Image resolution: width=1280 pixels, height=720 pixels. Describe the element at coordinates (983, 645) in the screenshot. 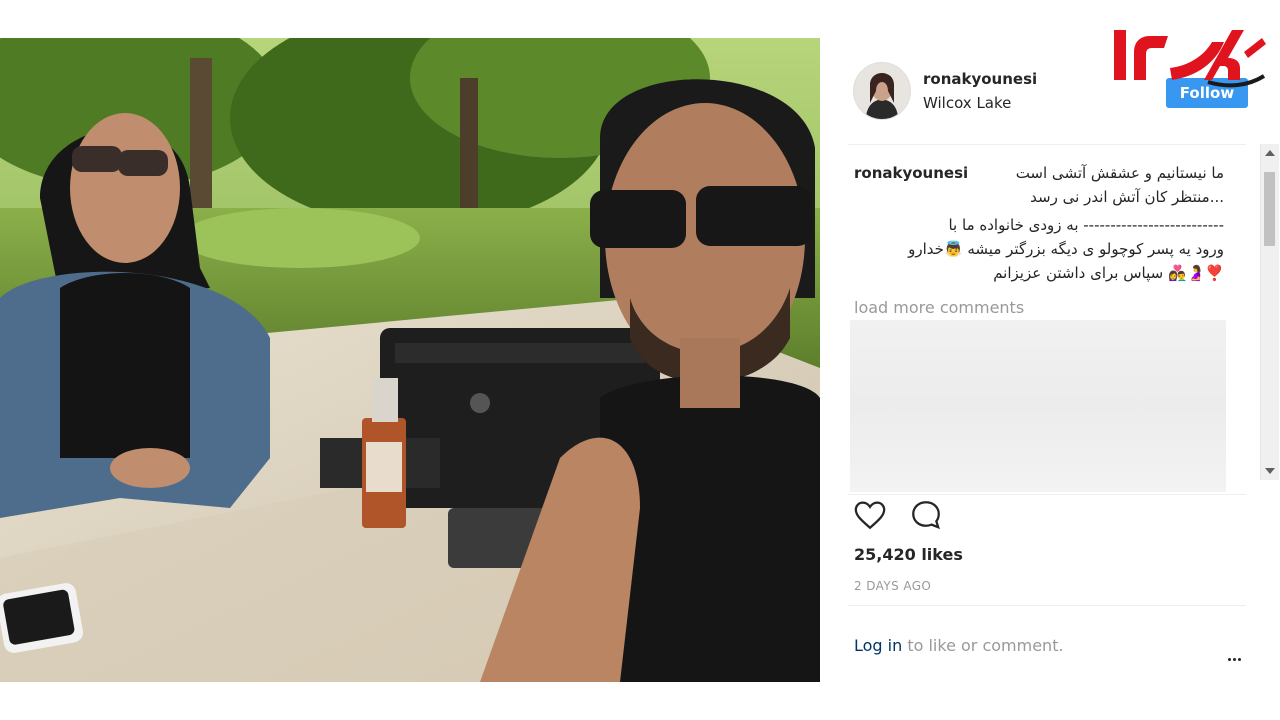

I see `login-prompt-text: to like or comment.` at that location.